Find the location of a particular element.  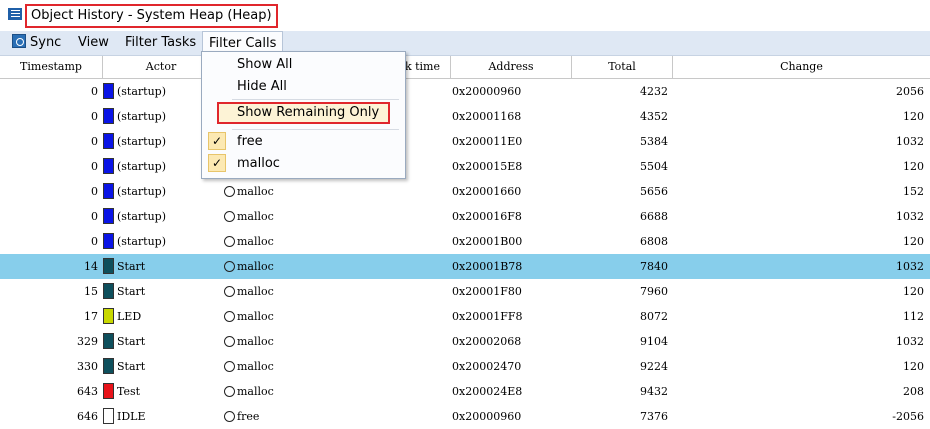

cell-address: 0x20001B00 is located at coordinates (487, 241).